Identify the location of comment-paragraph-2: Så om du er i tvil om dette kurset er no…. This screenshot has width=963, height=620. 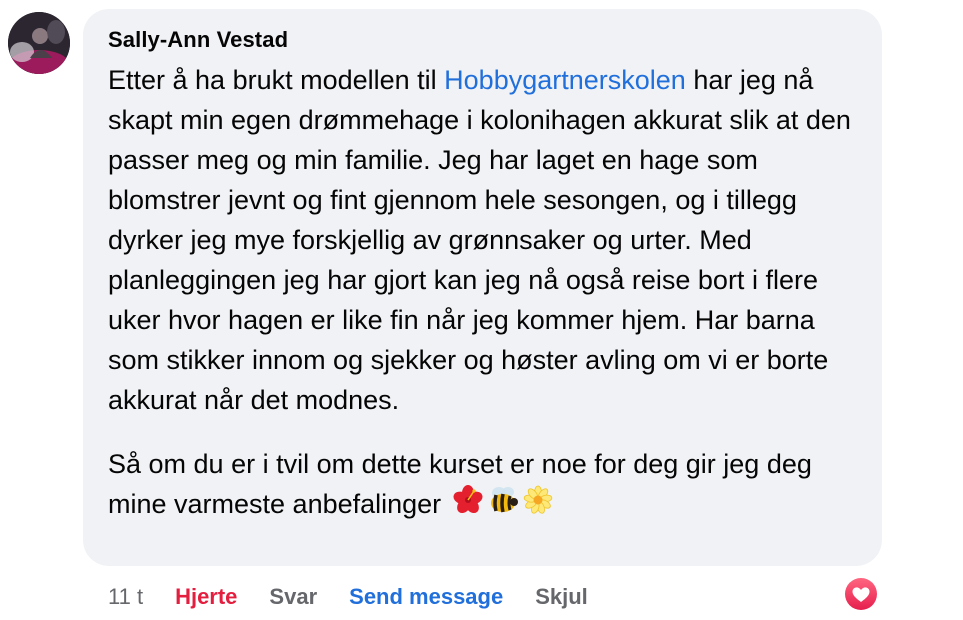
(488, 485).